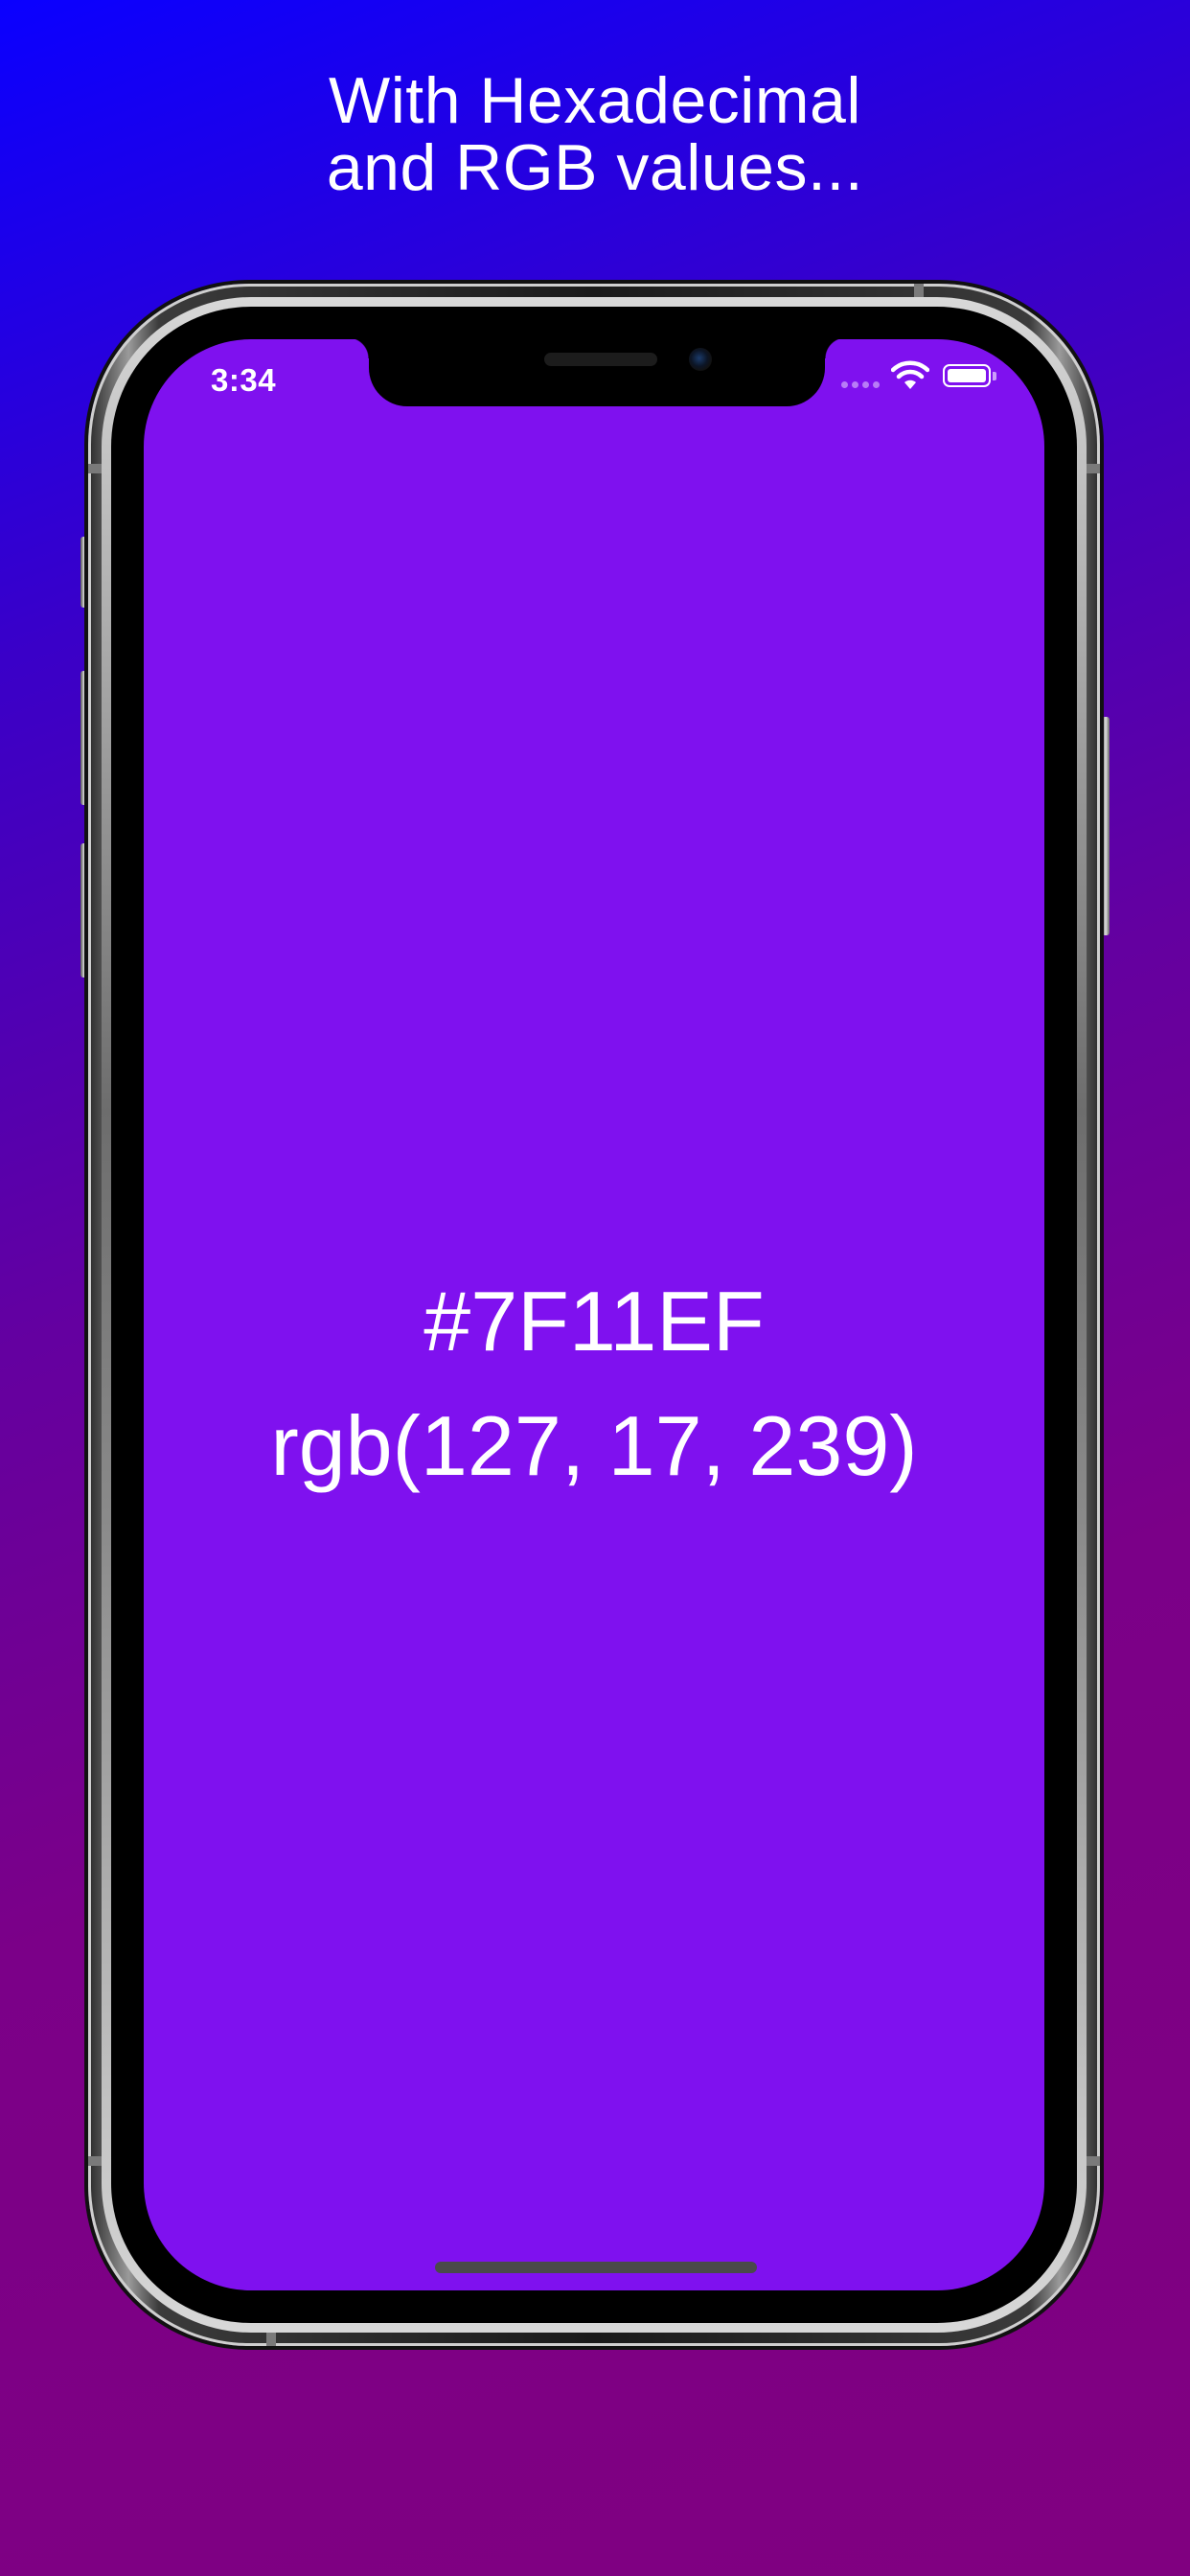  Describe the element at coordinates (601, 359) in the screenshot. I see `earpiece-speaker` at that location.